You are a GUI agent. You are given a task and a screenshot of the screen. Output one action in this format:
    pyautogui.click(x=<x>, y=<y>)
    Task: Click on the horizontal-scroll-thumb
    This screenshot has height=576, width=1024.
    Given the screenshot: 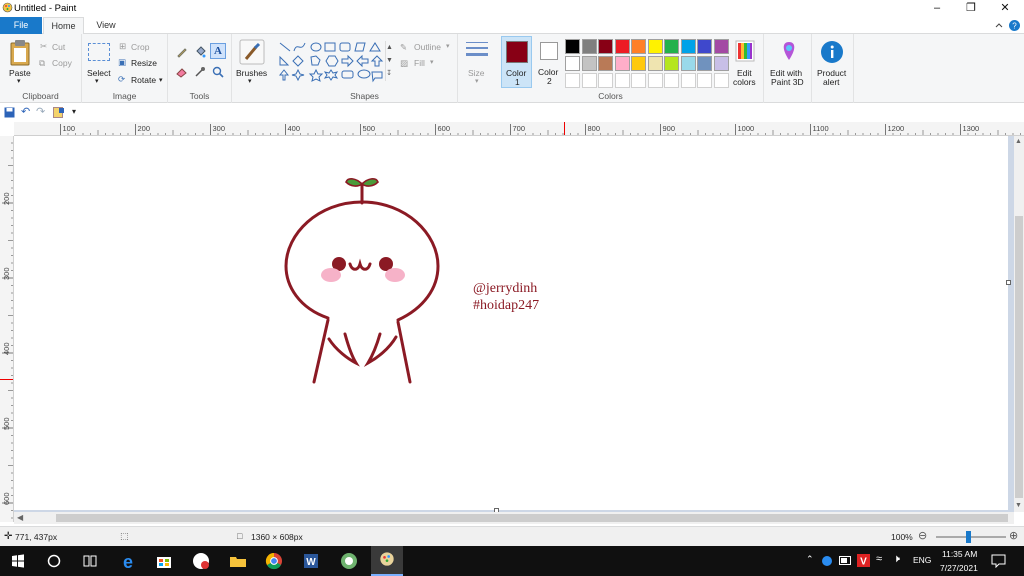 What is the action you would take?
    pyautogui.click(x=532, y=518)
    